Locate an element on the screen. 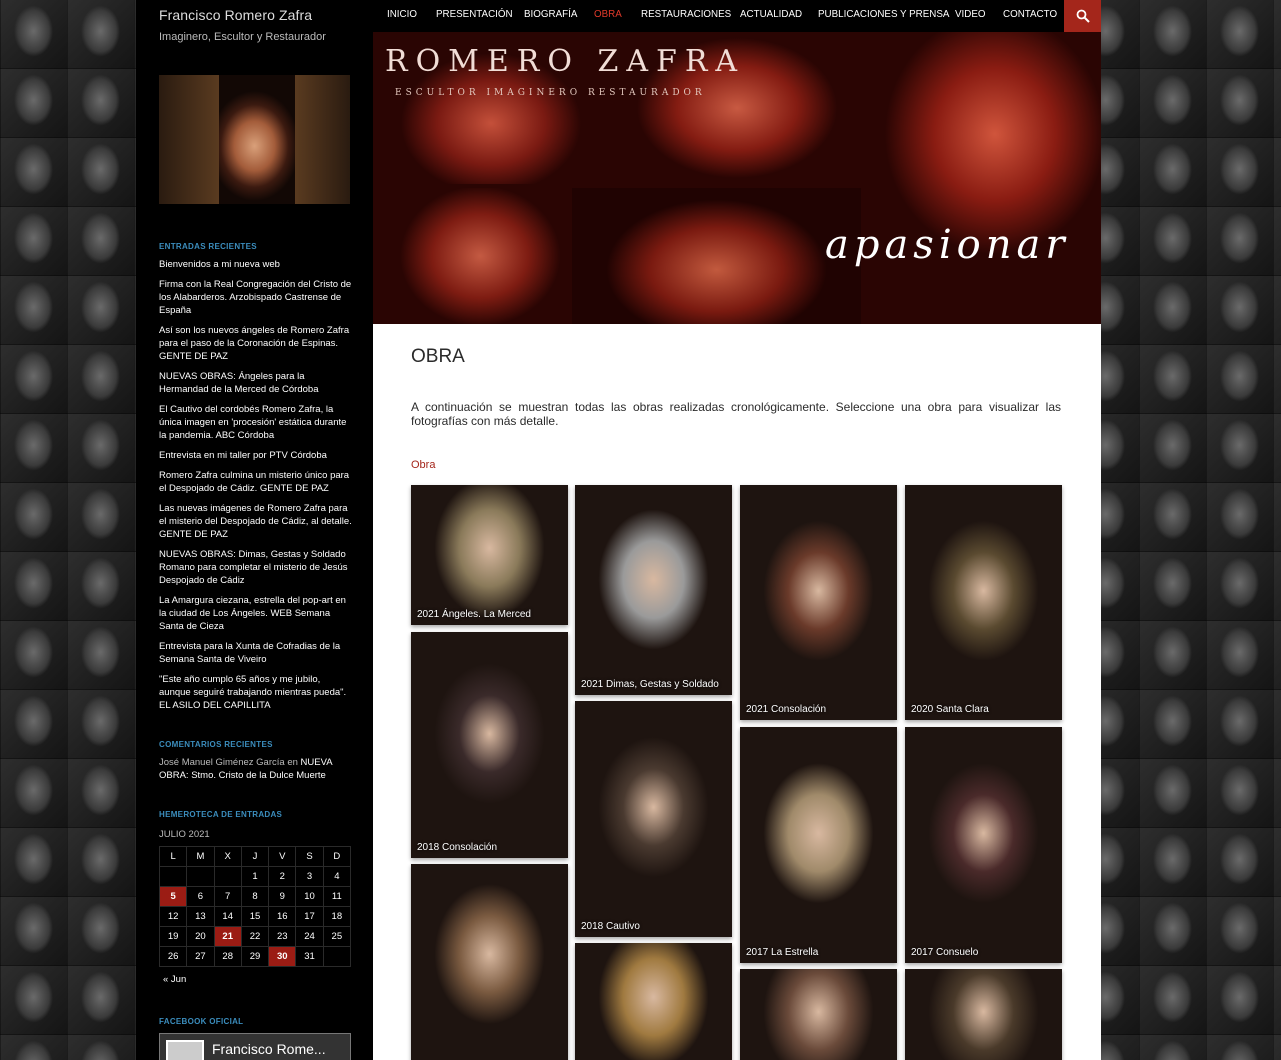 This screenshot has width=1281, height=1060. calendar-day: 19 is located at coordinates (173, 936).